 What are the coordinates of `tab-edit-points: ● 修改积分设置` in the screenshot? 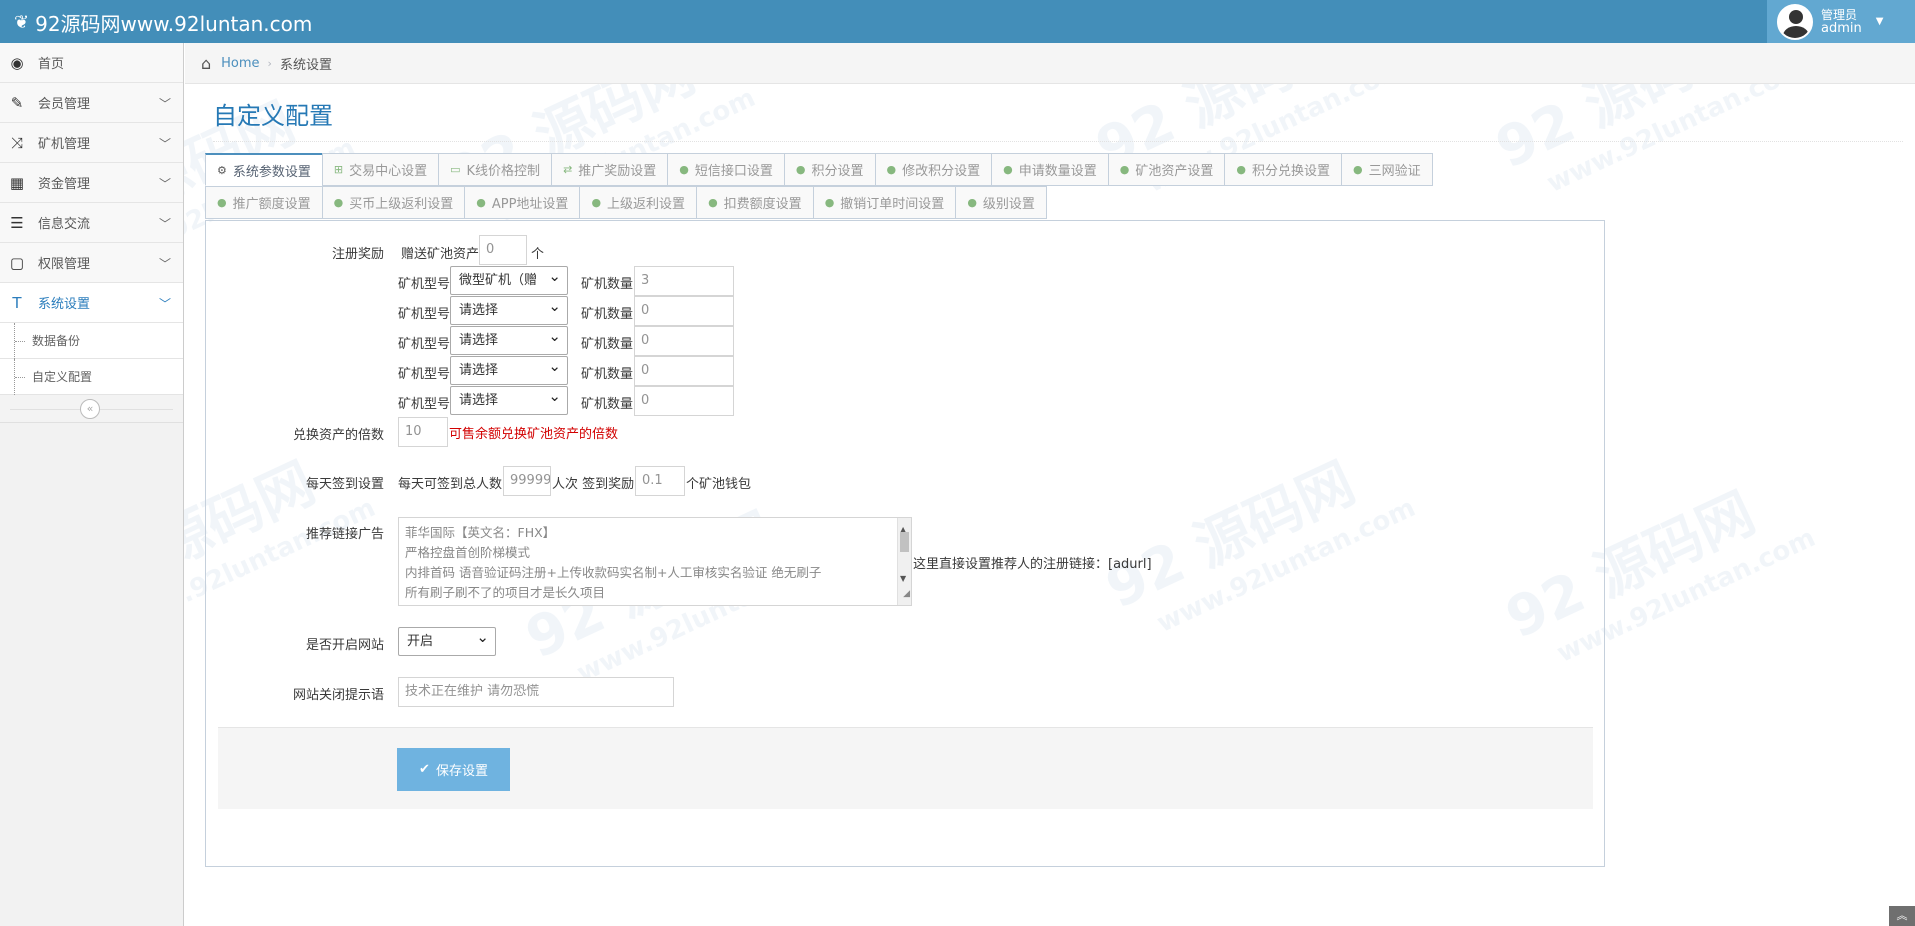 It's located at (933, 169).